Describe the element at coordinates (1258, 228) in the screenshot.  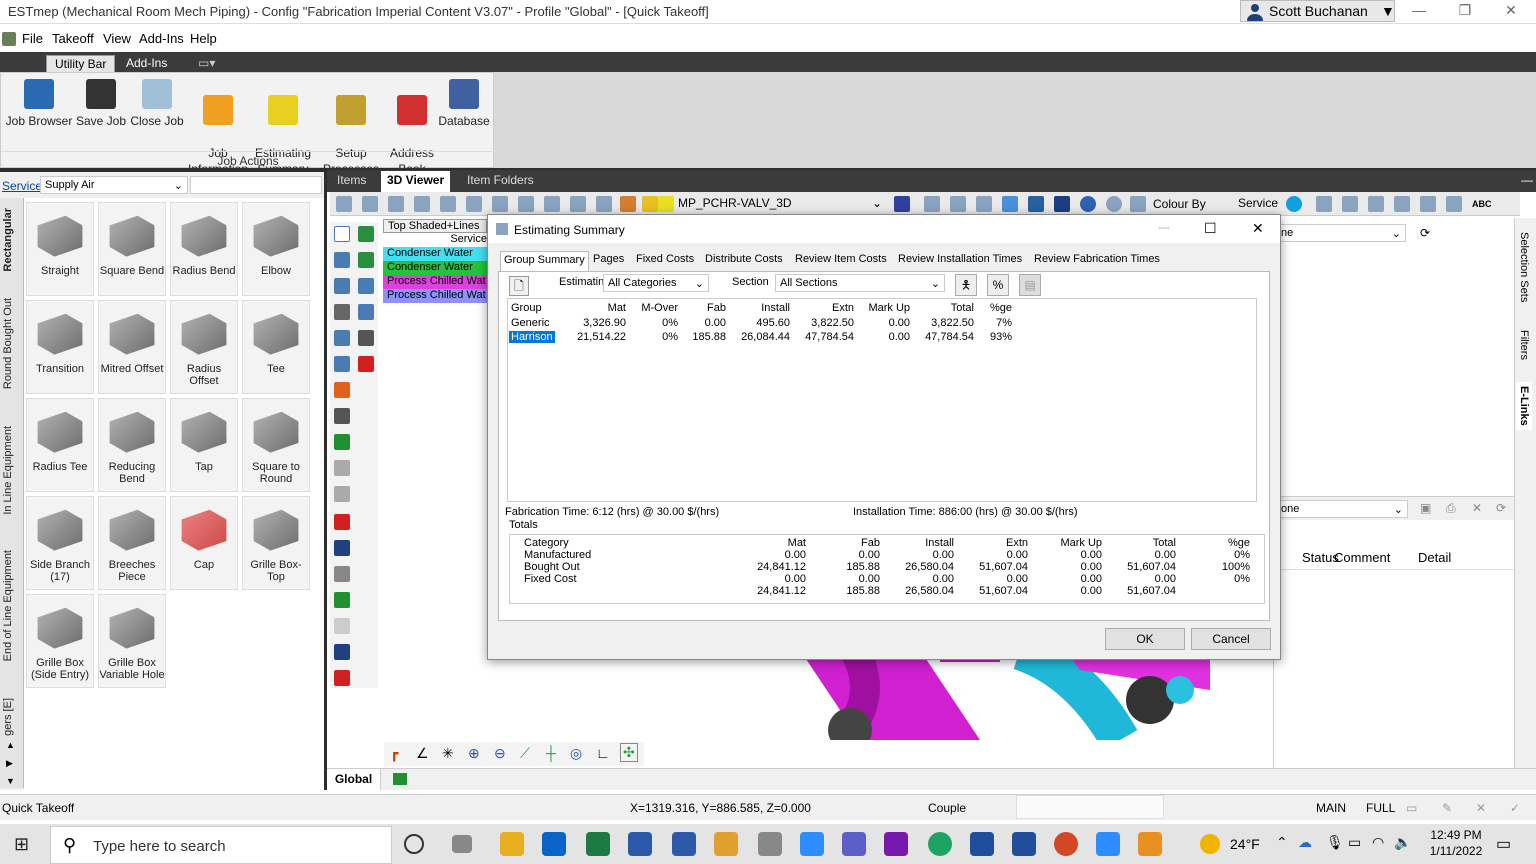
I see `dialog-close-button: ✕` at that location.